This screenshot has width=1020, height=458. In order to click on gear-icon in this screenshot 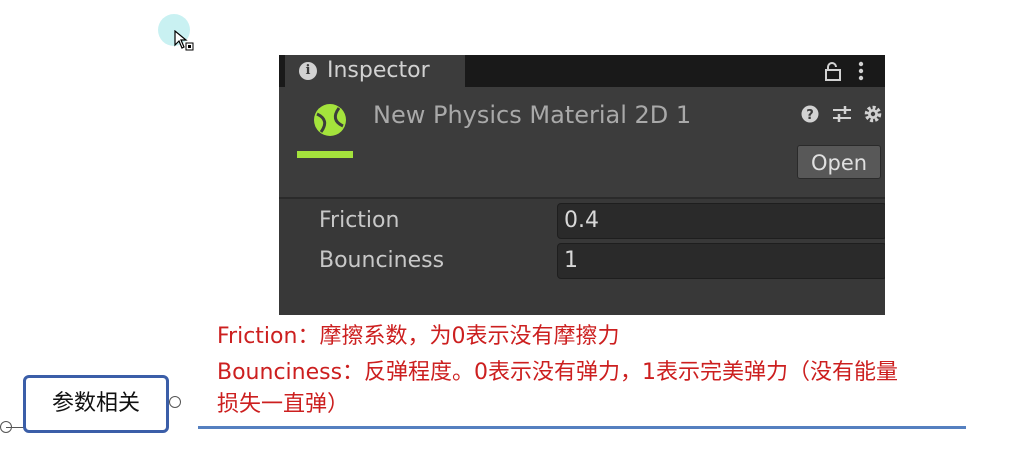, I will do `click(873, 114)`.